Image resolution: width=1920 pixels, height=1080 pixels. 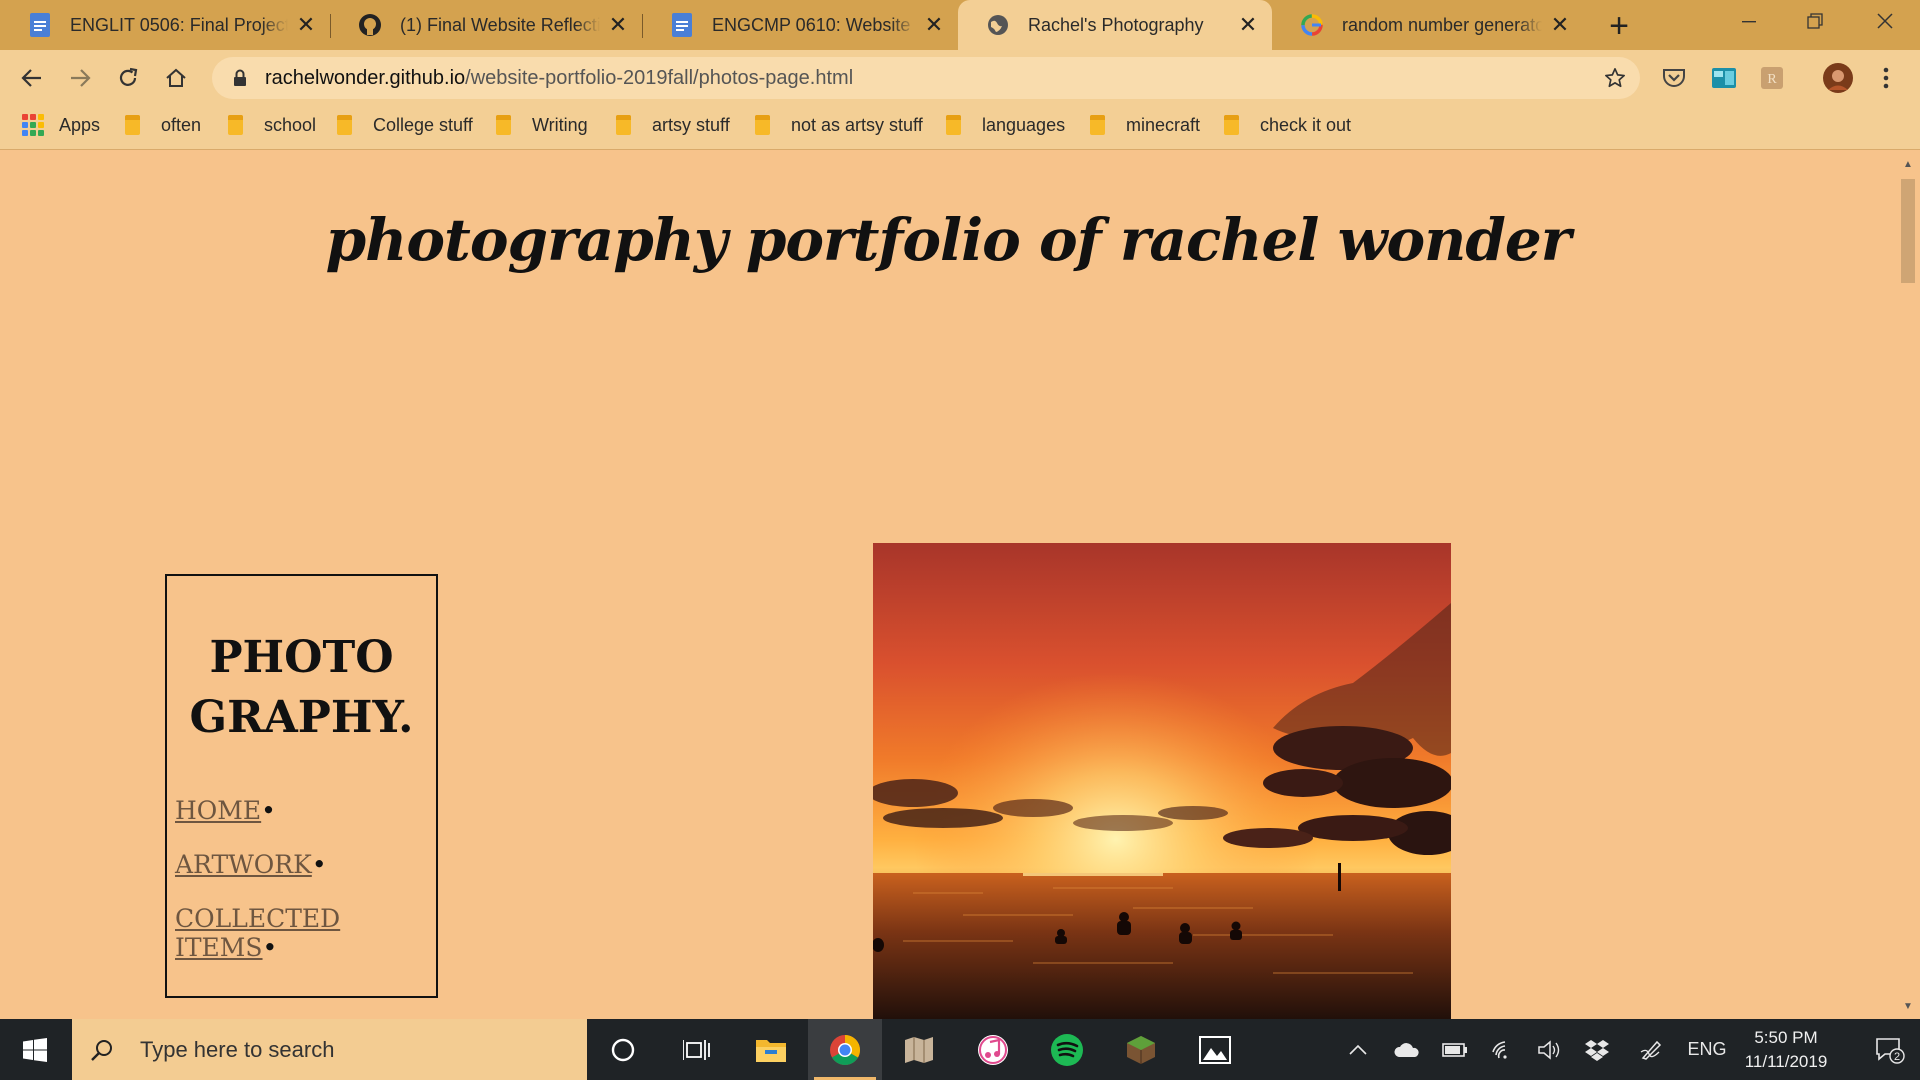 I want to click on cortana-icon, so click(x=623, y=1049).